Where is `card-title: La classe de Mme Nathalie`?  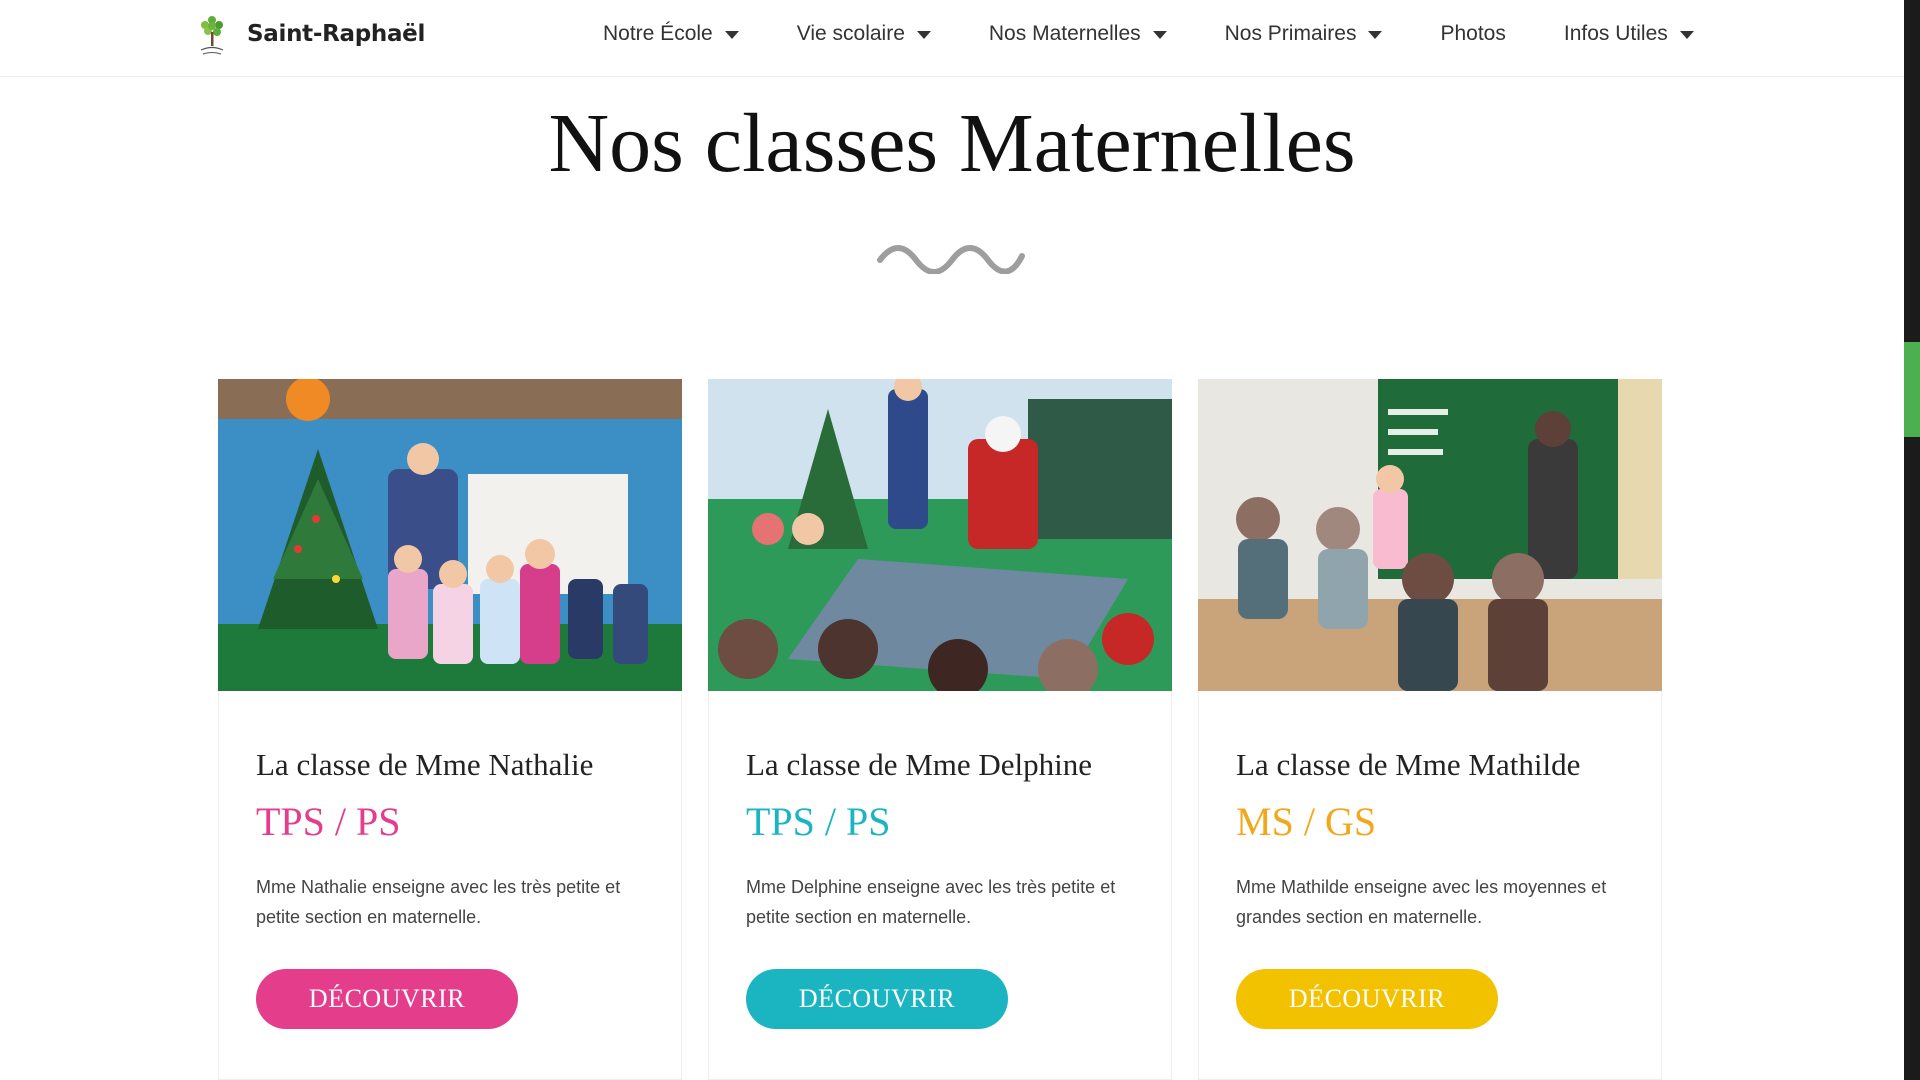 card-title: La classe de Mme Nathalie is located at coordinates (425, 764).